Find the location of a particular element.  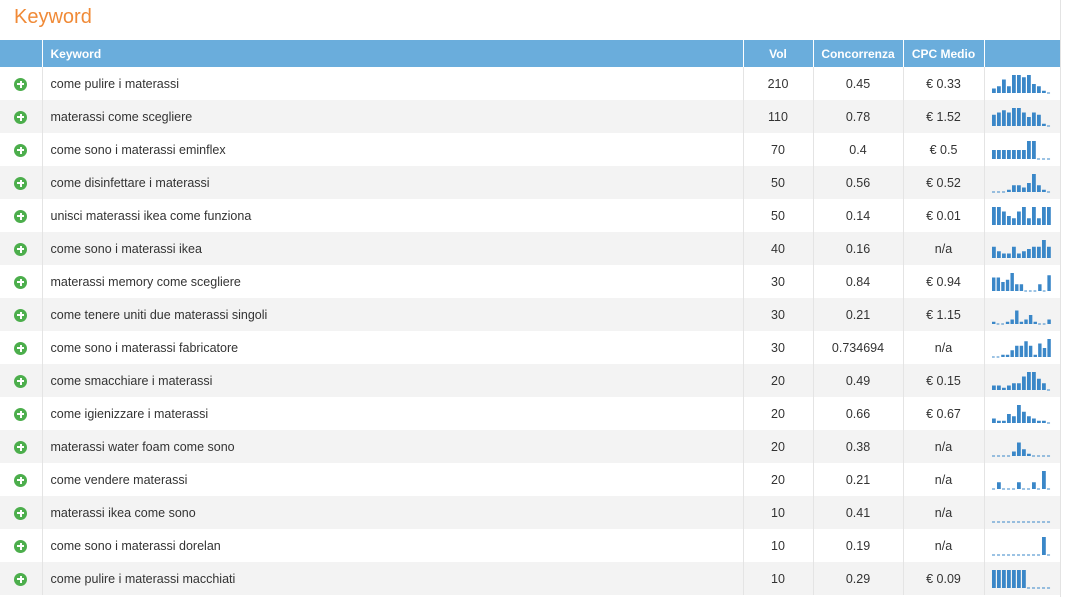

keyword-cell: come sono i materassi ikea is located at coordinates (393, 248).